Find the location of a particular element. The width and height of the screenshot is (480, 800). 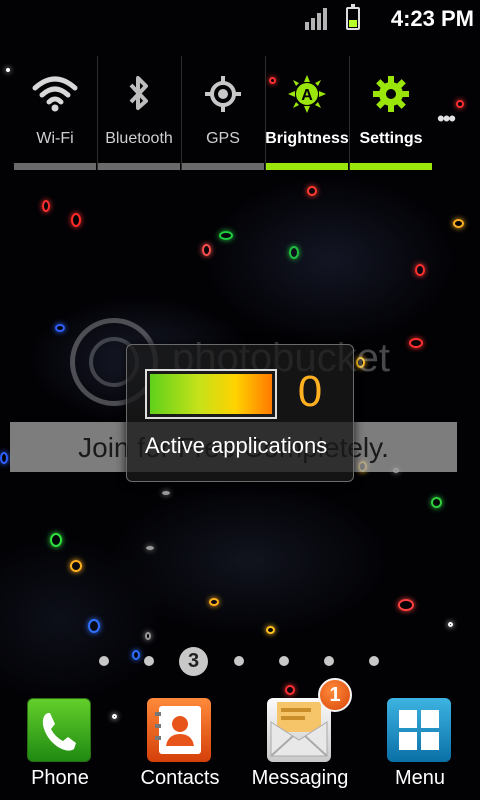

menu-grid-icon is located at coordinates (419, 730).